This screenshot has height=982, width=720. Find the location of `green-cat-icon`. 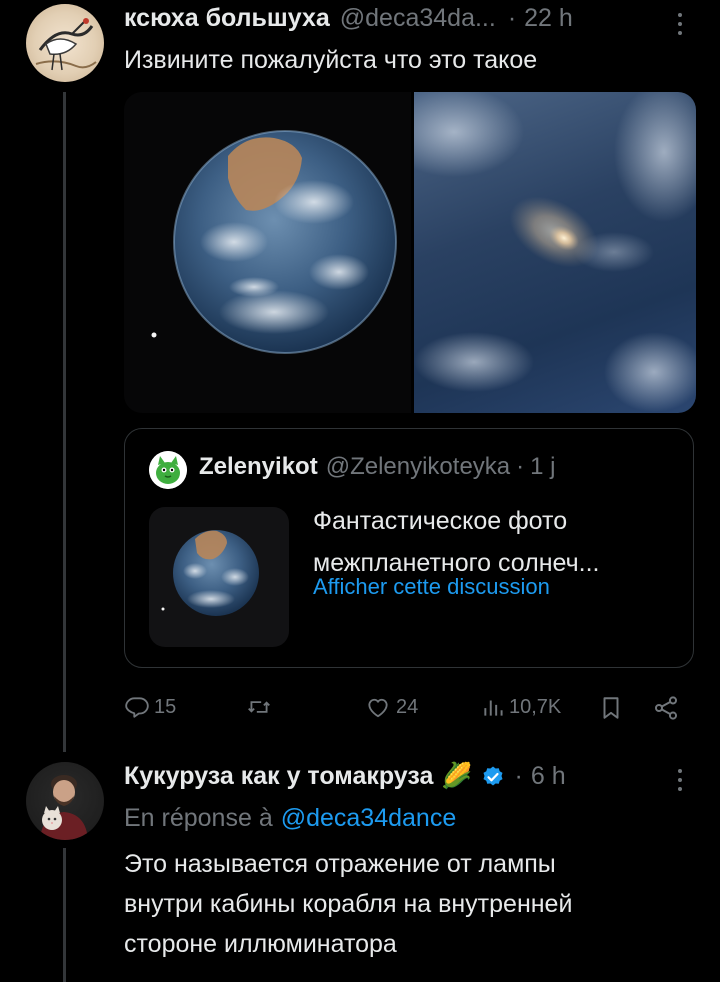

green-cat-icon is located at coordinates (168, 470).